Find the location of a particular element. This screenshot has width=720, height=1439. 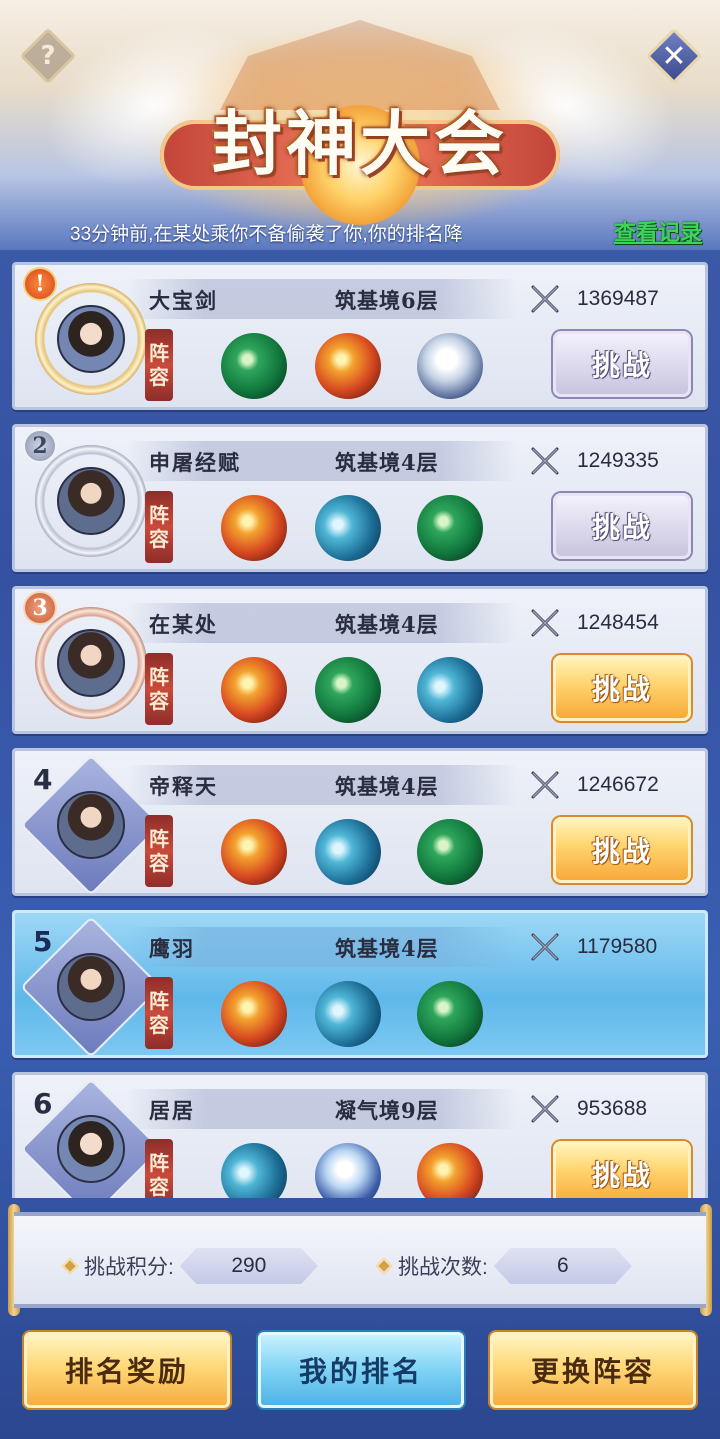

player-name: 鹰羽 is located at coordinates (172, 948).